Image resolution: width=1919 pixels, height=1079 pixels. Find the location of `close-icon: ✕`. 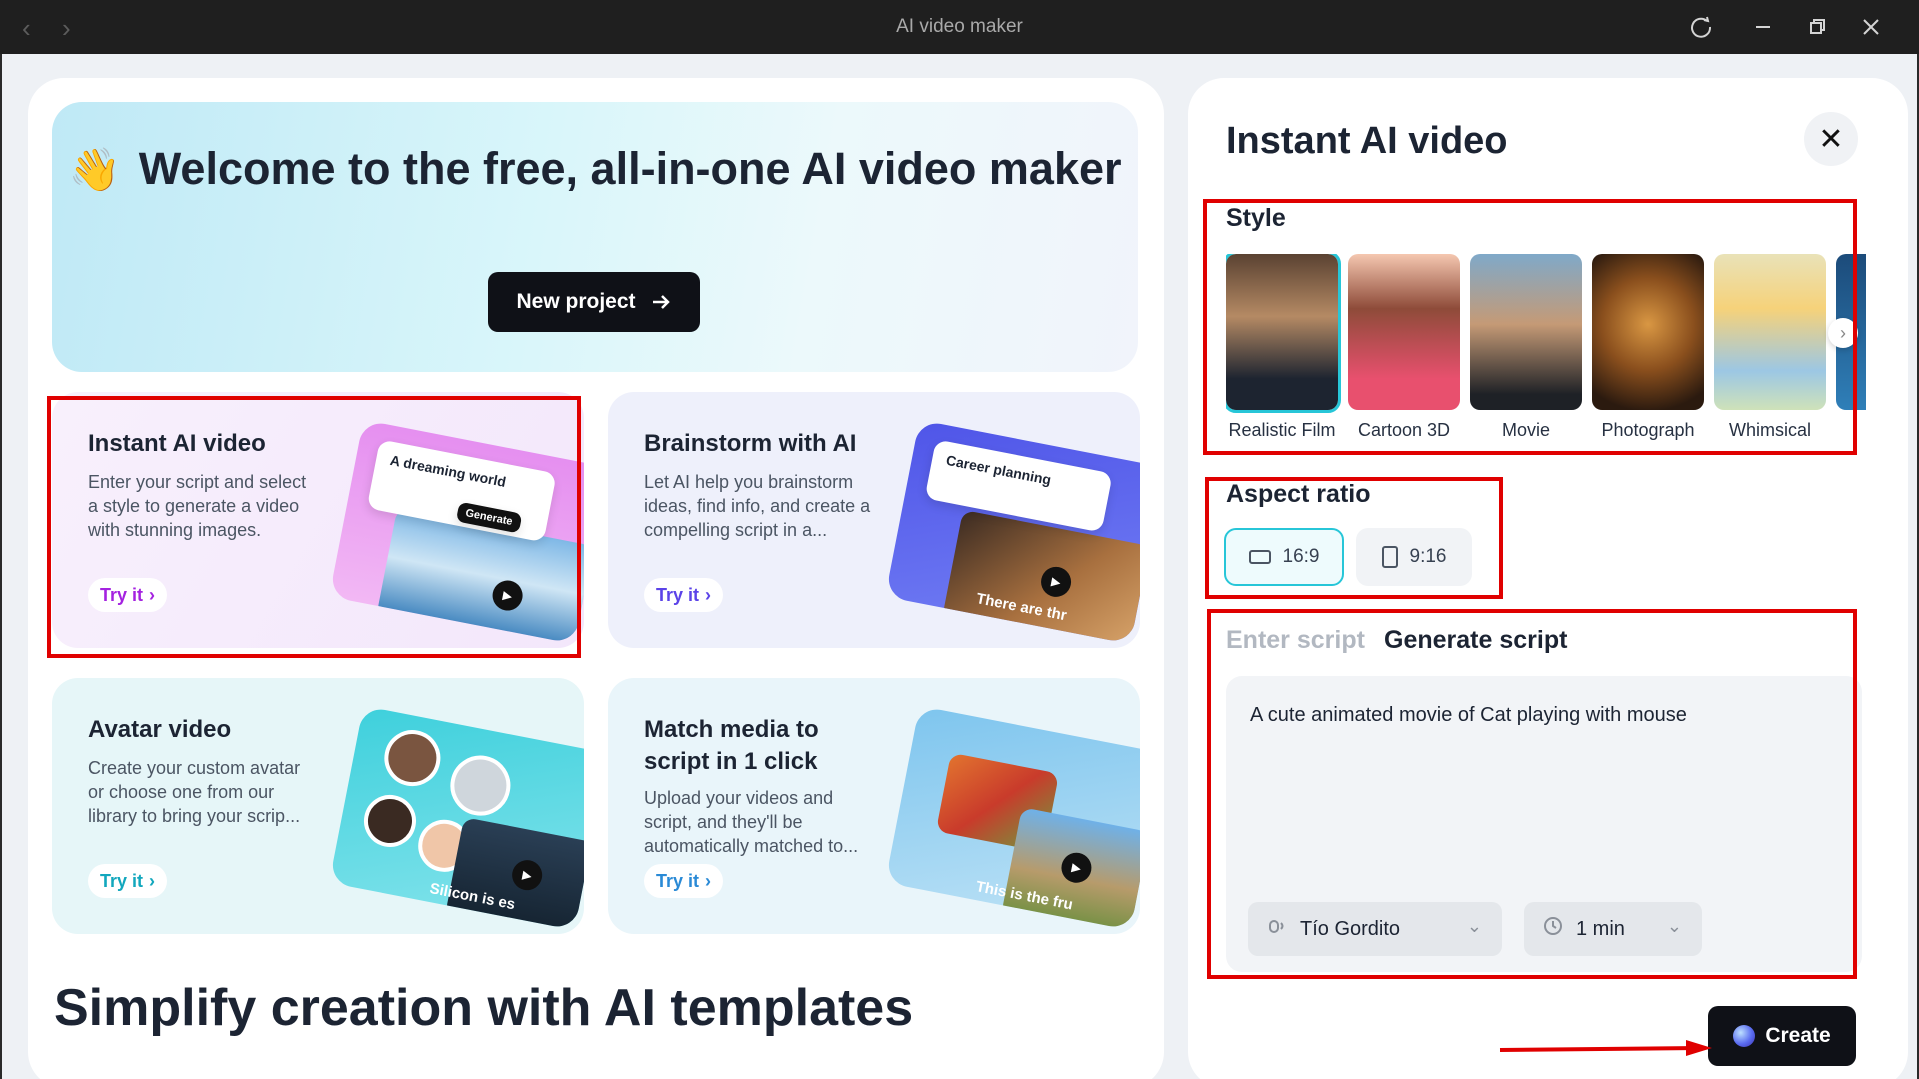

close-icon: ✕ is located at coordinates (1831, 139).